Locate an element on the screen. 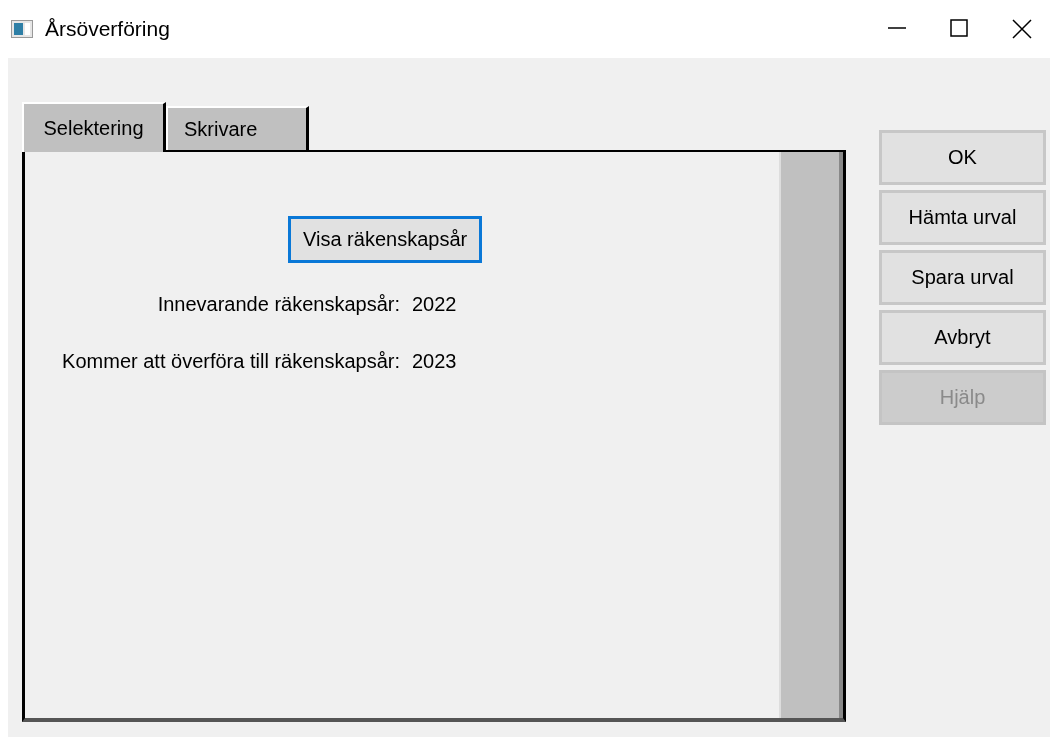  dialog-button: Hämta urval is located at coordinates (962, 217).